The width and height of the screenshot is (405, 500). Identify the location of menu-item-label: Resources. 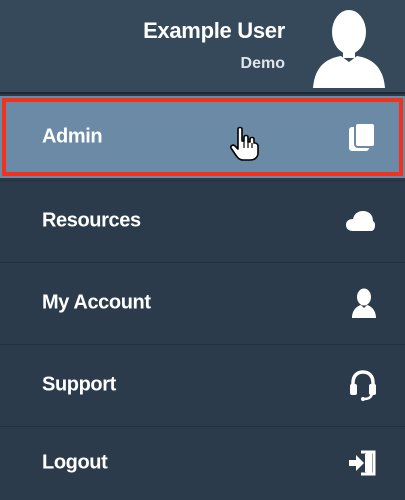
(91, 220).